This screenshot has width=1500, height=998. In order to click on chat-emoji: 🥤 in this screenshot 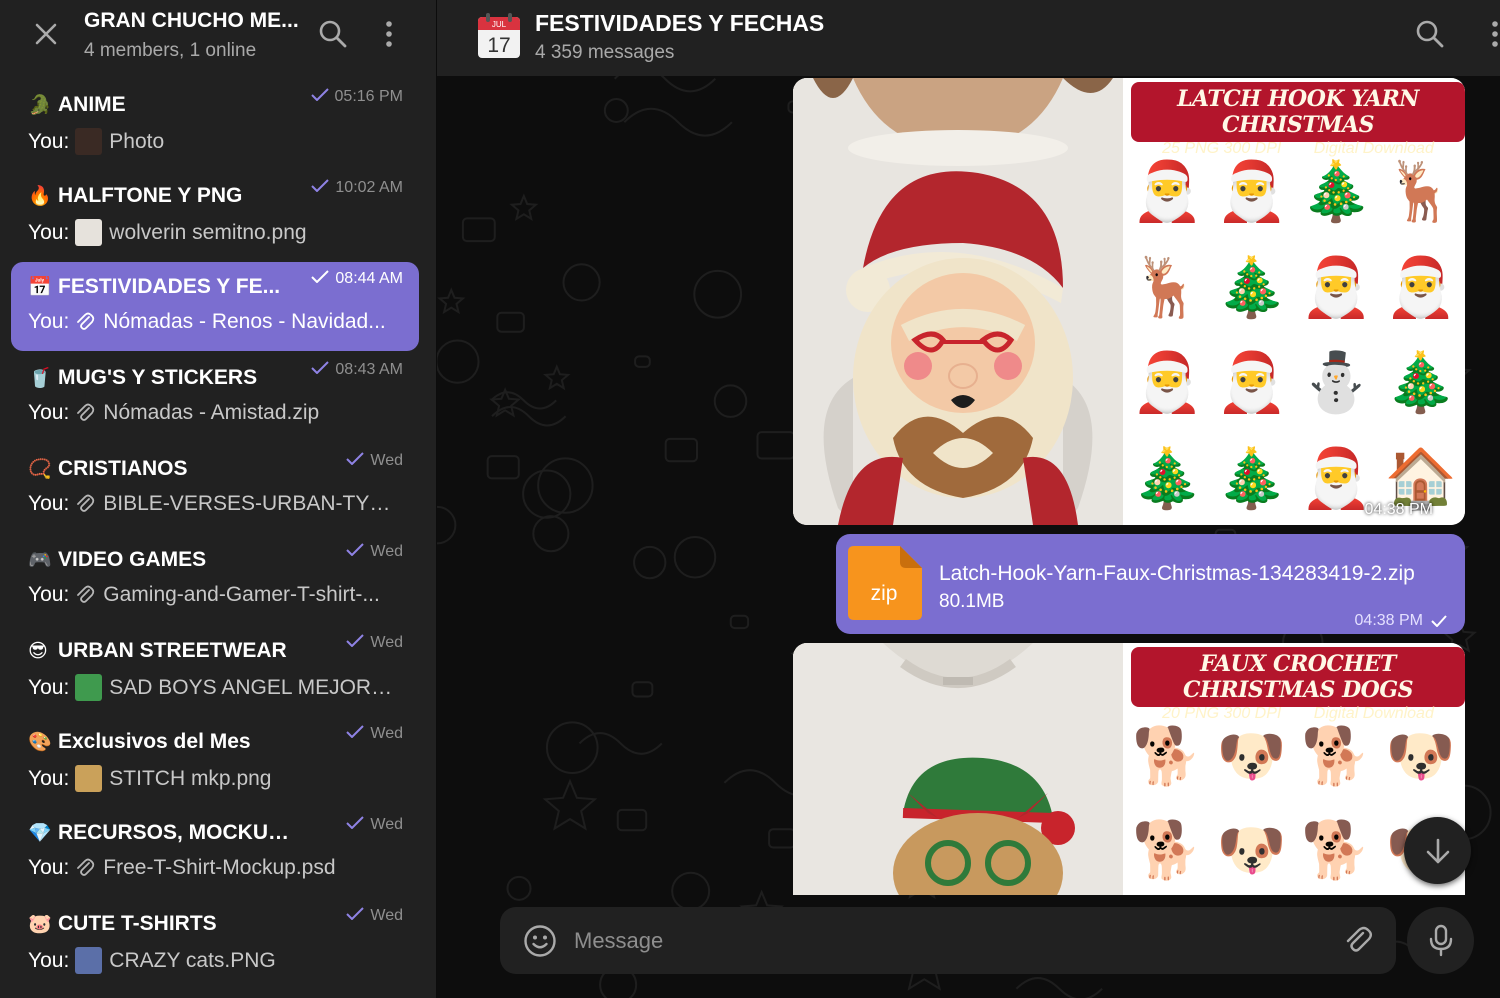, I will do `click(40, 378)`.